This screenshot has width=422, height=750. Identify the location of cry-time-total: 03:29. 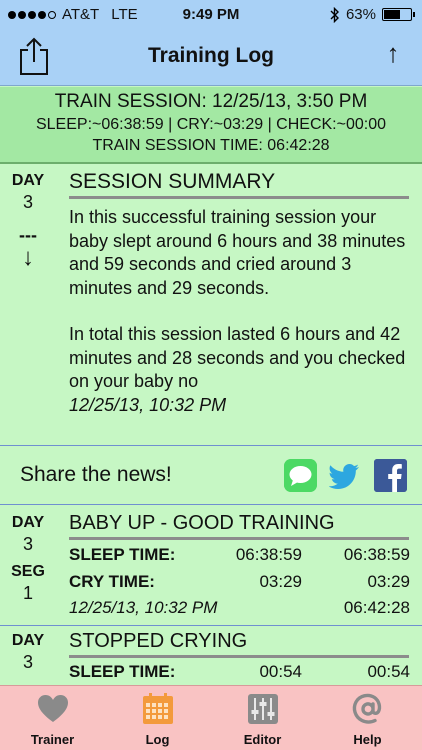
(388, 581).